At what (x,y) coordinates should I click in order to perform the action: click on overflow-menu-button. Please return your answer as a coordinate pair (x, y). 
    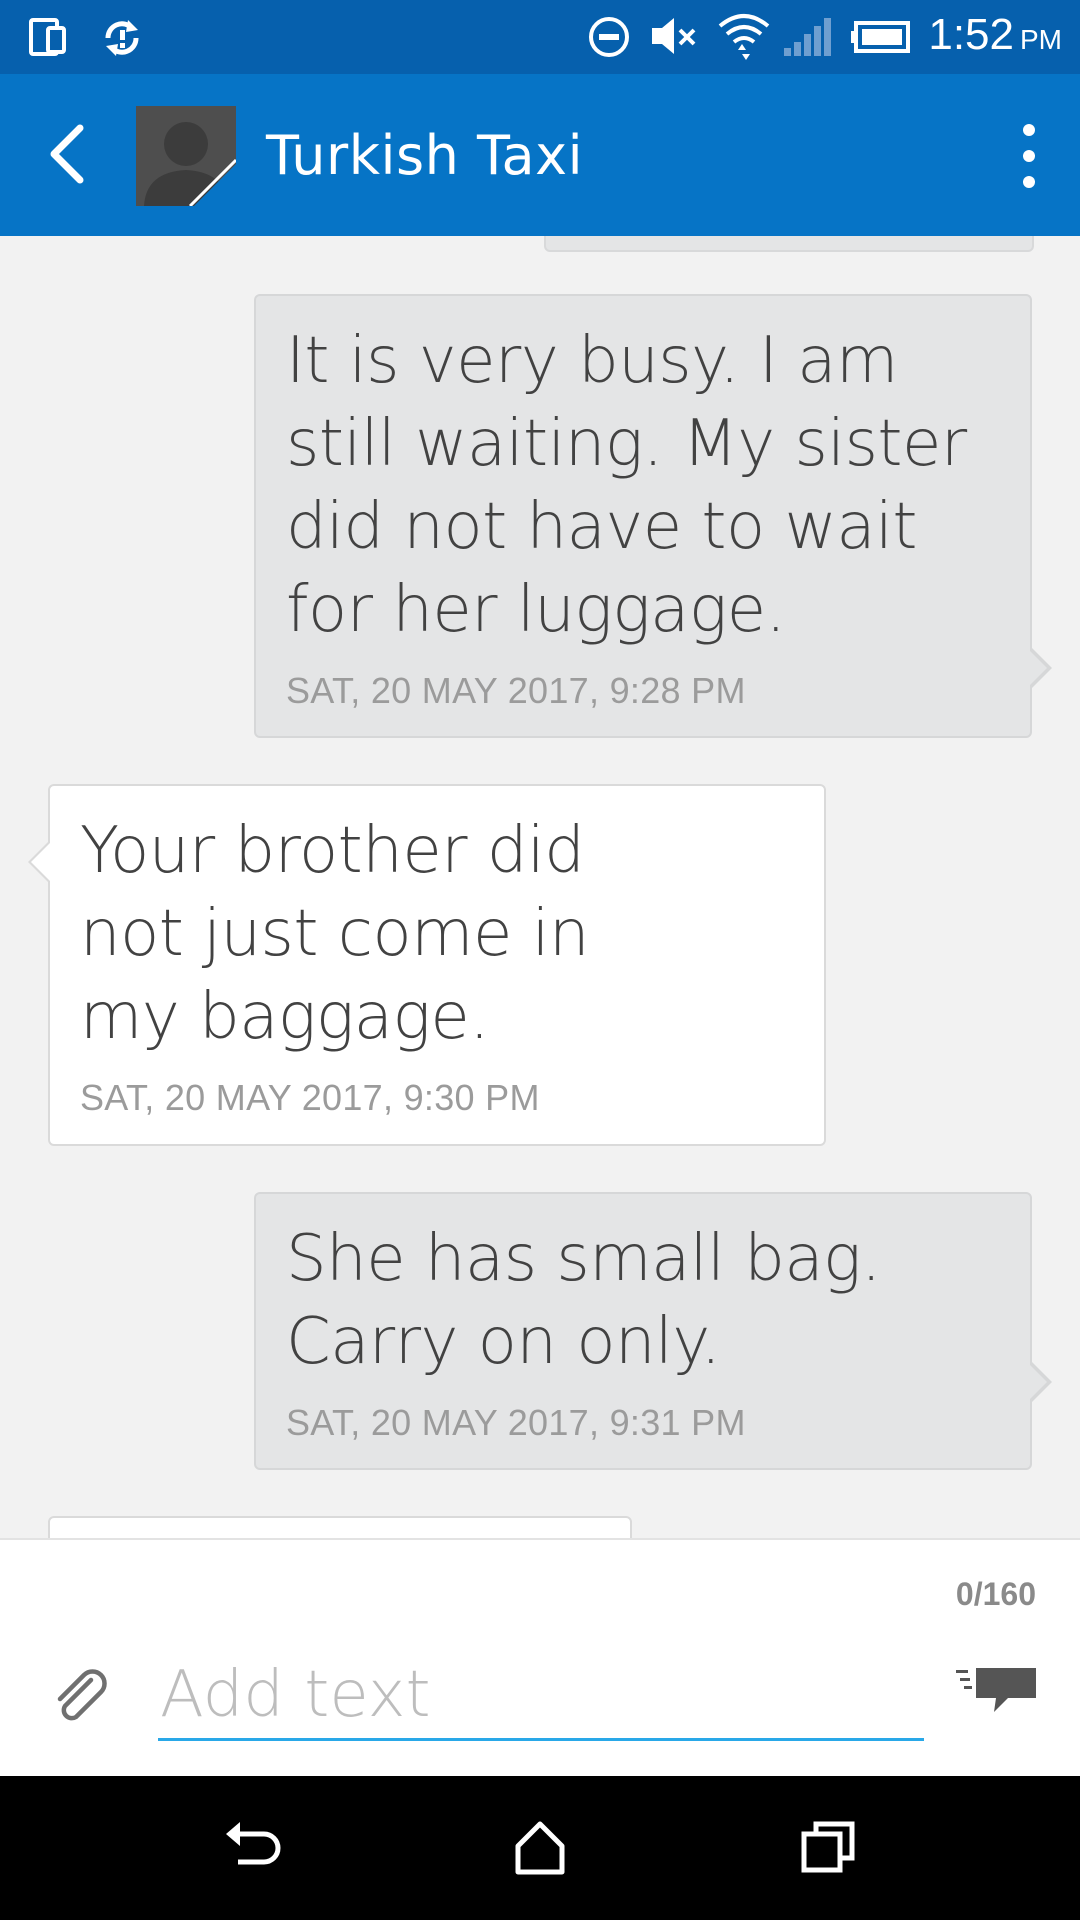
    Looking at the image, I should click on (1029, 156).